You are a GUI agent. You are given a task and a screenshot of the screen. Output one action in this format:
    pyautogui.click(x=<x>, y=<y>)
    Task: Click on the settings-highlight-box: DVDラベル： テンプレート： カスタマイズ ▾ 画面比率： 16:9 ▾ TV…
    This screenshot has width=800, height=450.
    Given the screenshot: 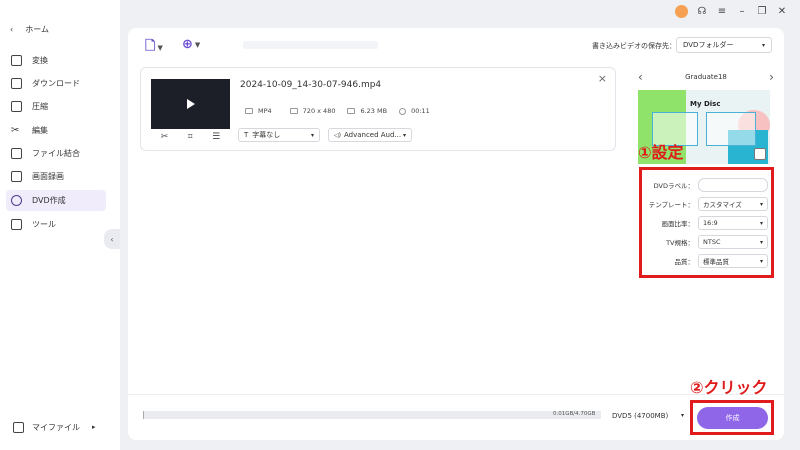 What is the action you would take?
    pyautogui.click(x=706, y=222)
    